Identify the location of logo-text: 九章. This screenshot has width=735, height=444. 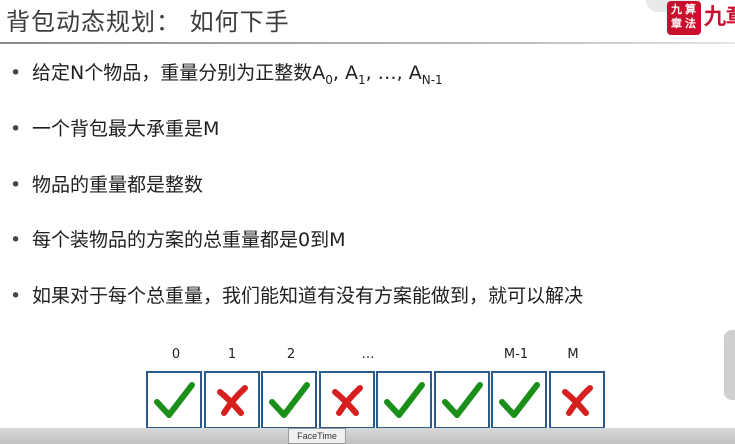
(719, 17).